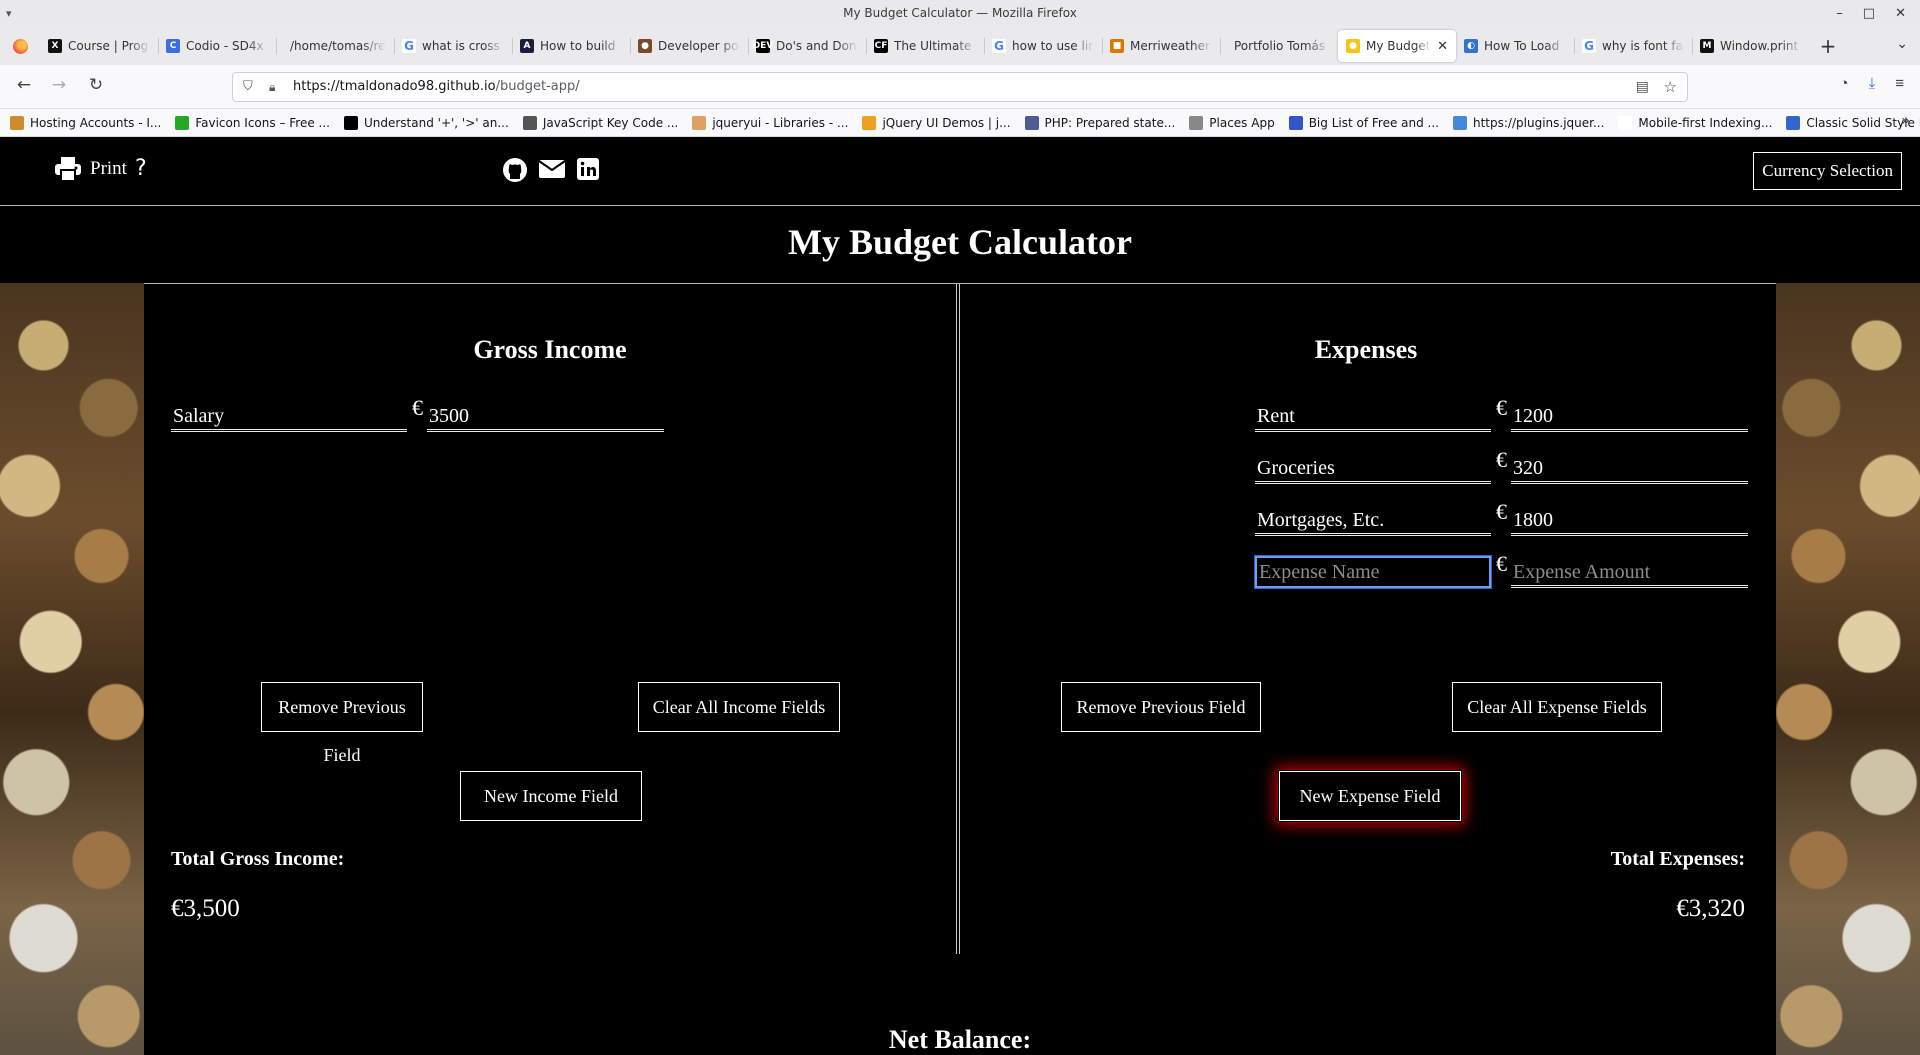 The width and height of the screenshot is (1920, 1055). Describe the element at coordinates (1900, 13) in the screenshot. I see `close-window-icon: ✕` at that location.